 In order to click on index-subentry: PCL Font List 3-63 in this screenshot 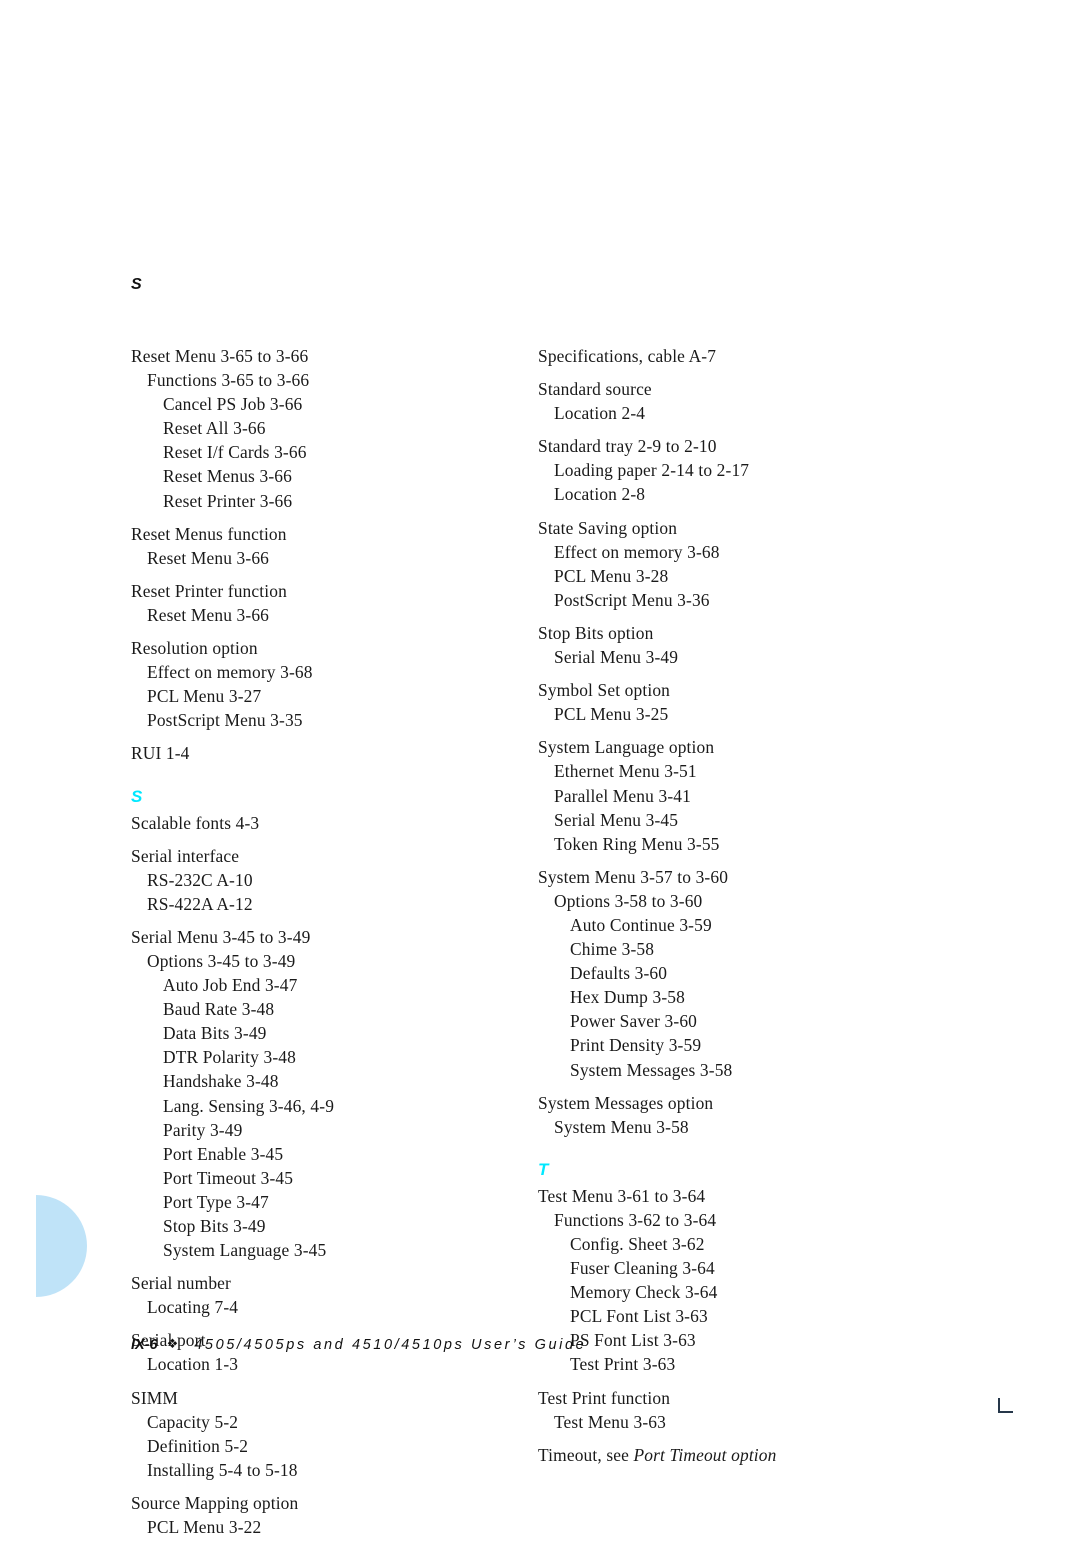, I will do `click(639, 1316)`.